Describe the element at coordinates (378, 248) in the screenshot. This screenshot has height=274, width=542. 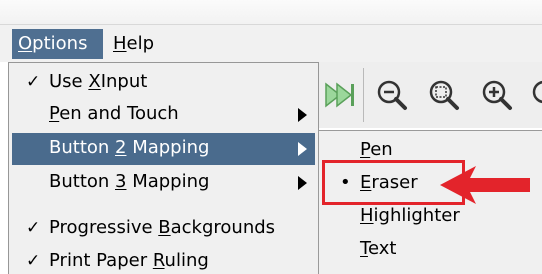
I see `submenu-item-label: Text` at that location.